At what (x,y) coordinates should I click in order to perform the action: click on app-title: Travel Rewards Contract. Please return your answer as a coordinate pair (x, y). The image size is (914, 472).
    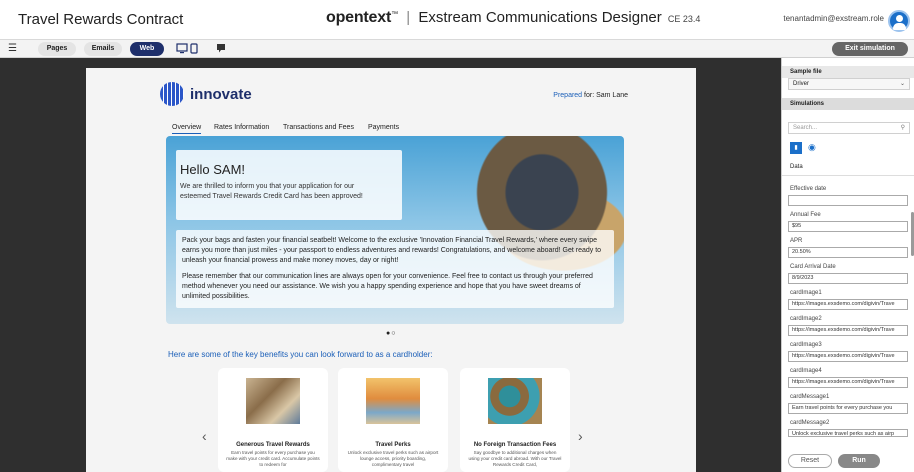
    Looking at the image, I should click on (101, 19).